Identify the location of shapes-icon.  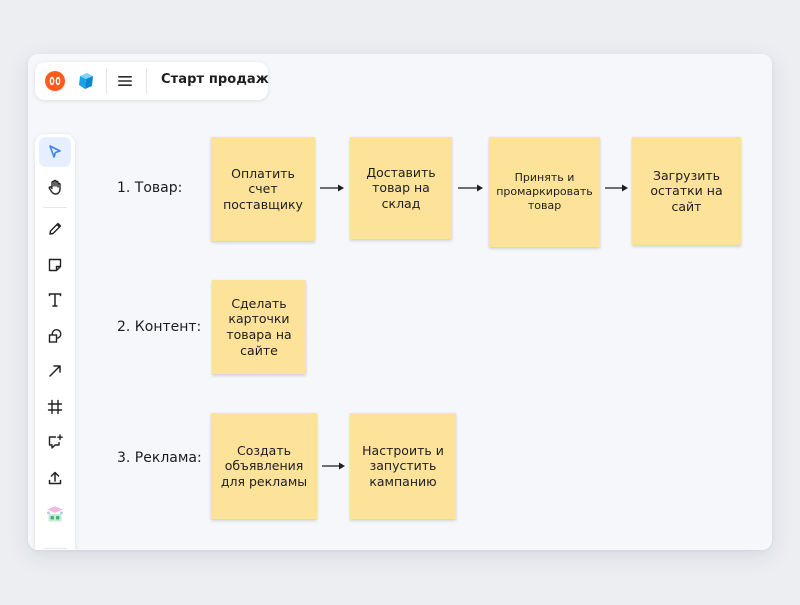
(55, 335).